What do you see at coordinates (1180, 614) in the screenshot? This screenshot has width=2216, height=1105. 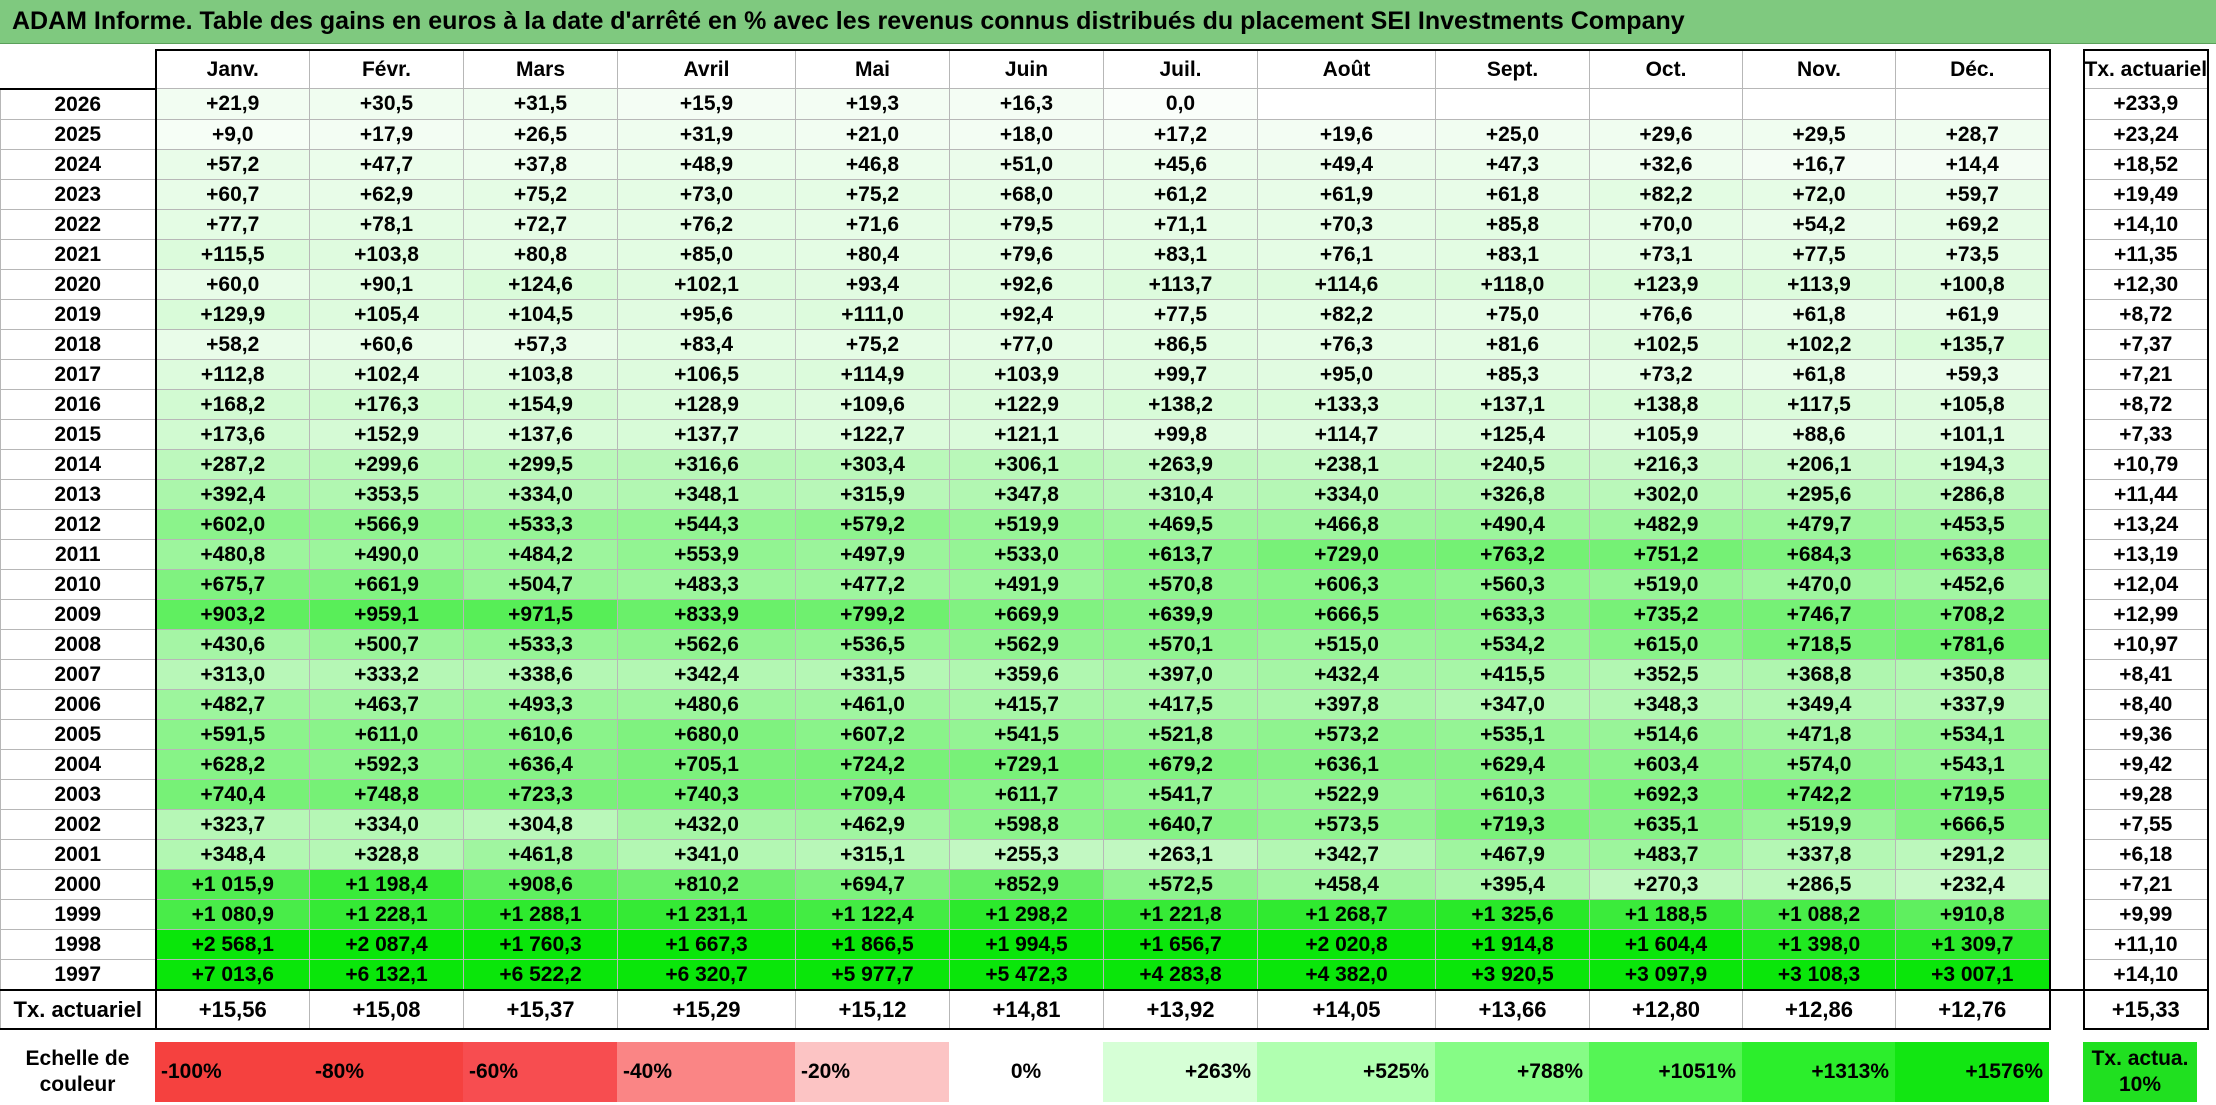 I see `gain-cell: +639,9` at bounding box center [1180, 614].